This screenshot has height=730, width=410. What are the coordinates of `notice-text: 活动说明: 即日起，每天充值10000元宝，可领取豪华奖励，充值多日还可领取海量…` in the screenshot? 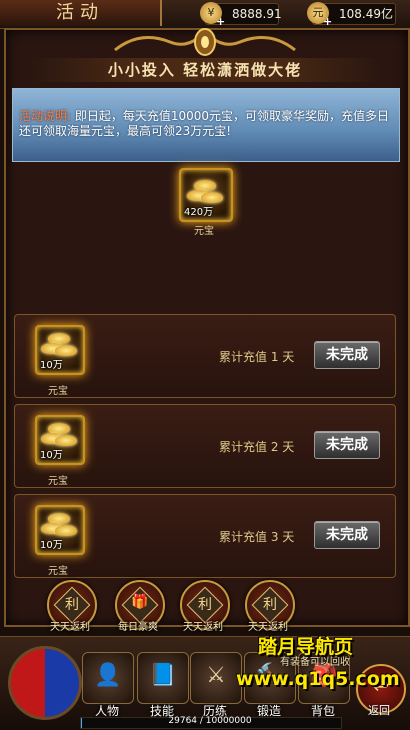 It's located at (207, 124).